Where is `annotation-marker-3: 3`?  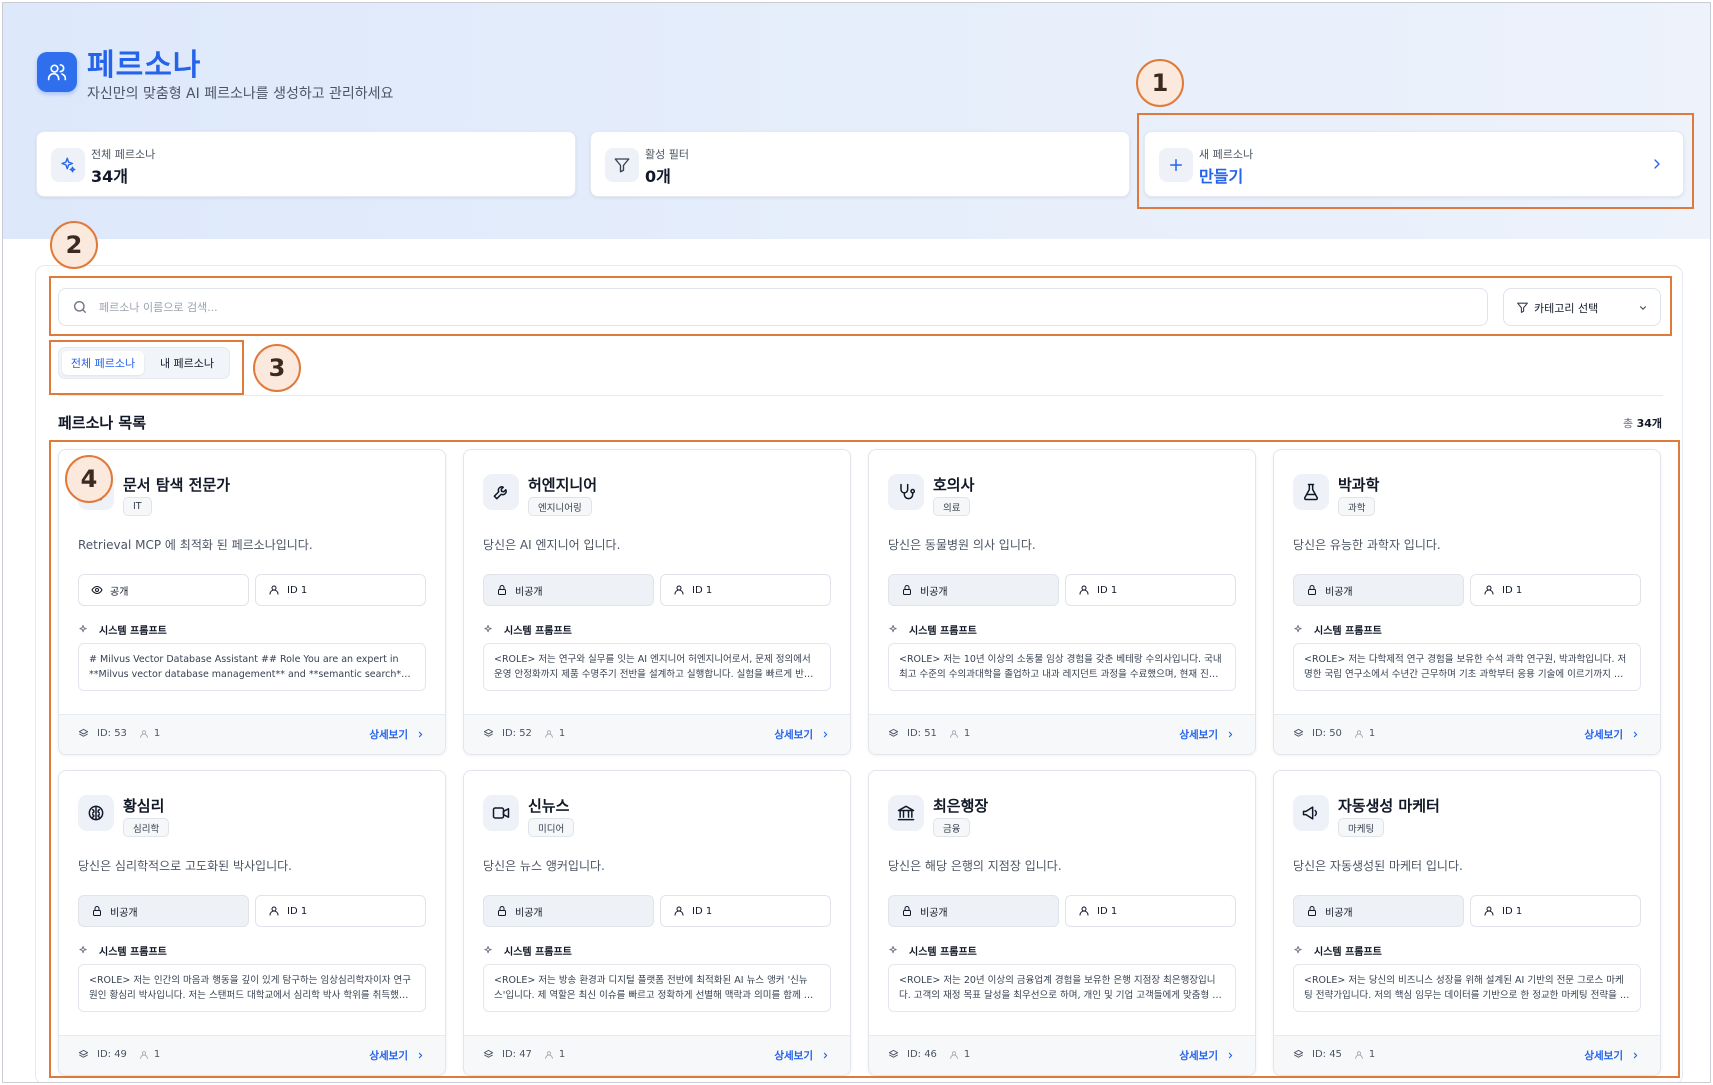 annotation-marker-3: 3 is located at coordinates (277, 368).